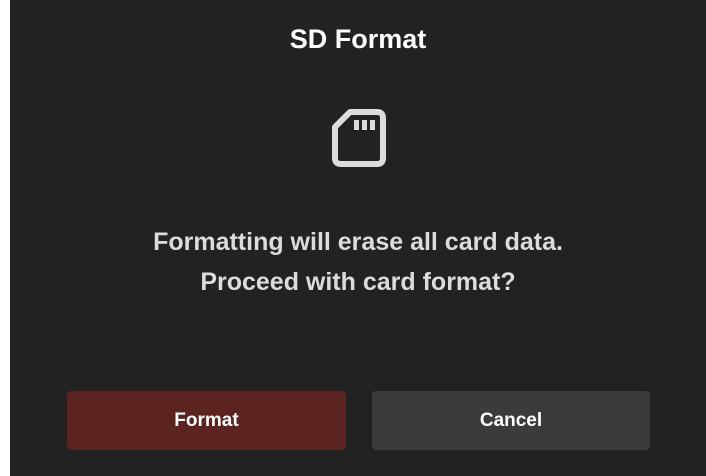 Image resolution: width=706 pixels, height=476 pixels. What do you see at coordinates (358, 282) in the screenshot?
I see `message-line-2: Proceed with card format?` at bounding box center [358, 282].